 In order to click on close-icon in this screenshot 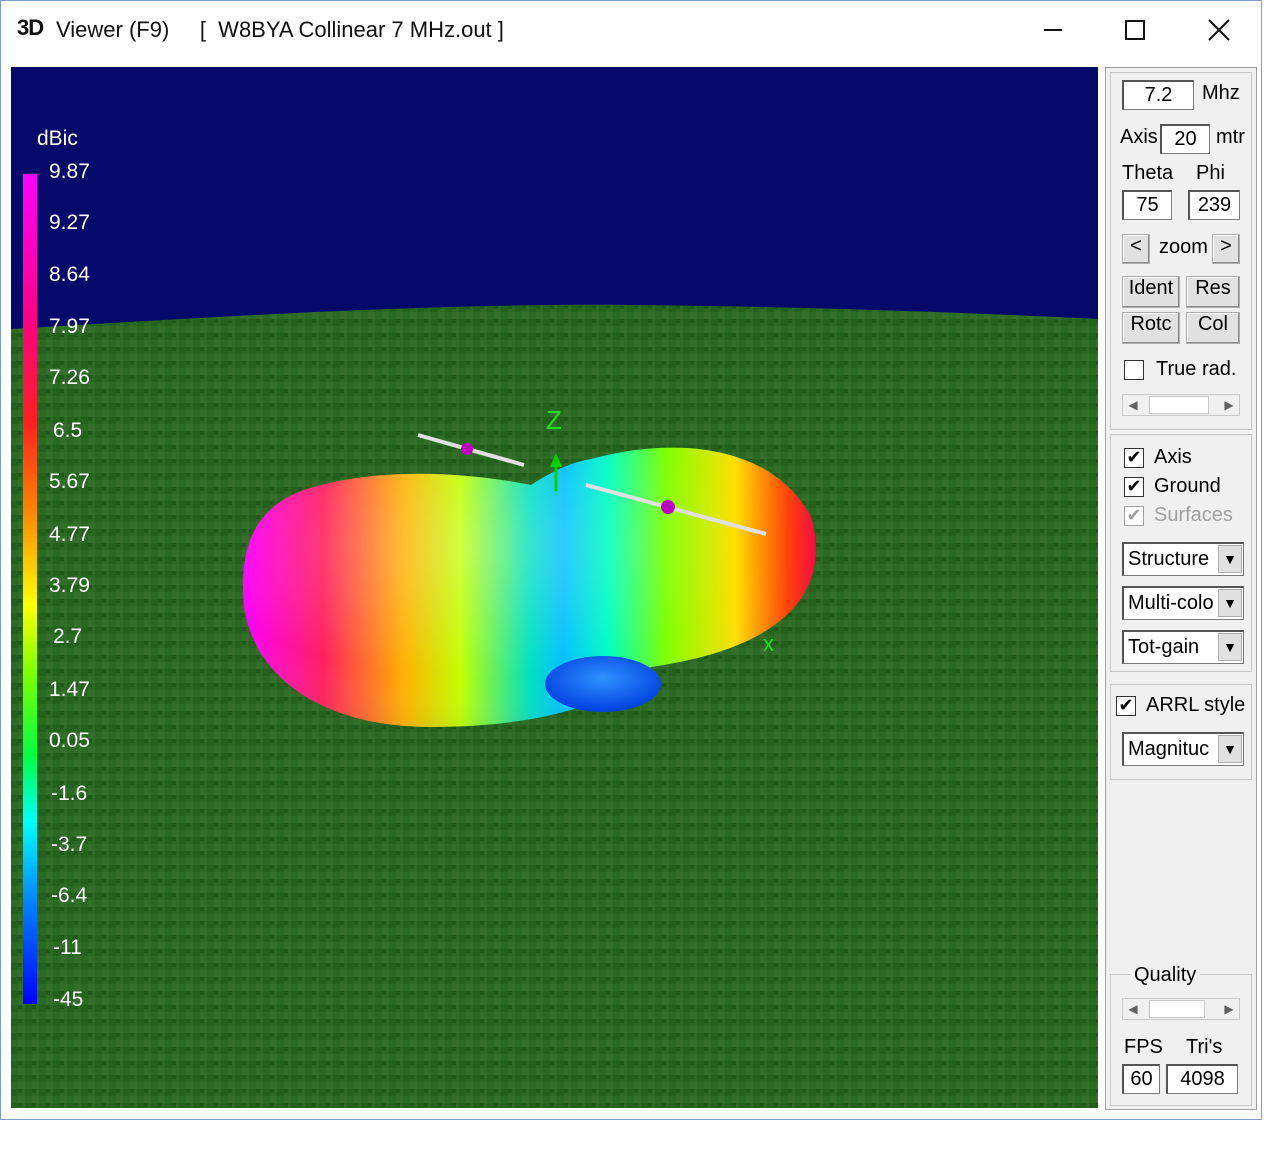, I will do `click(1219, 30)`.